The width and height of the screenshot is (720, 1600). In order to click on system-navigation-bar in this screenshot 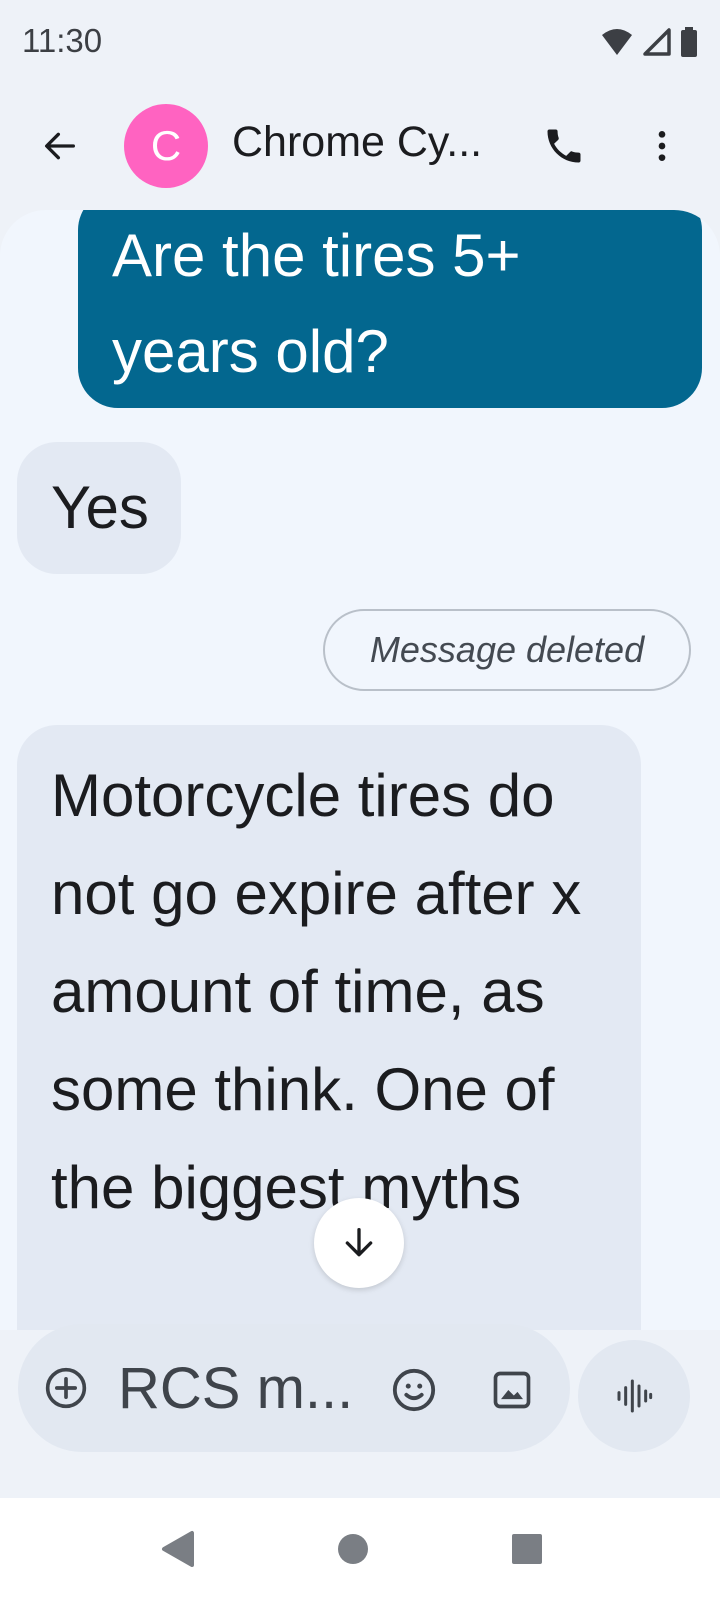, I will do `click(360, 1549)`.